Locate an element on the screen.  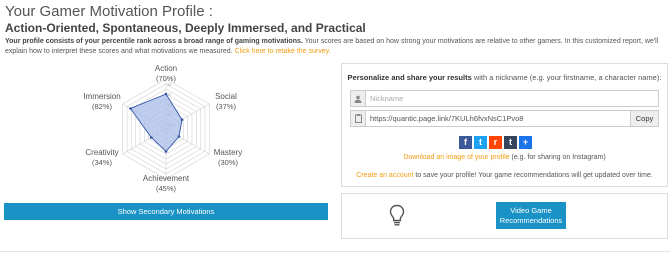
axis-label-action: Action (70%) is located at coordinates (166, 74).